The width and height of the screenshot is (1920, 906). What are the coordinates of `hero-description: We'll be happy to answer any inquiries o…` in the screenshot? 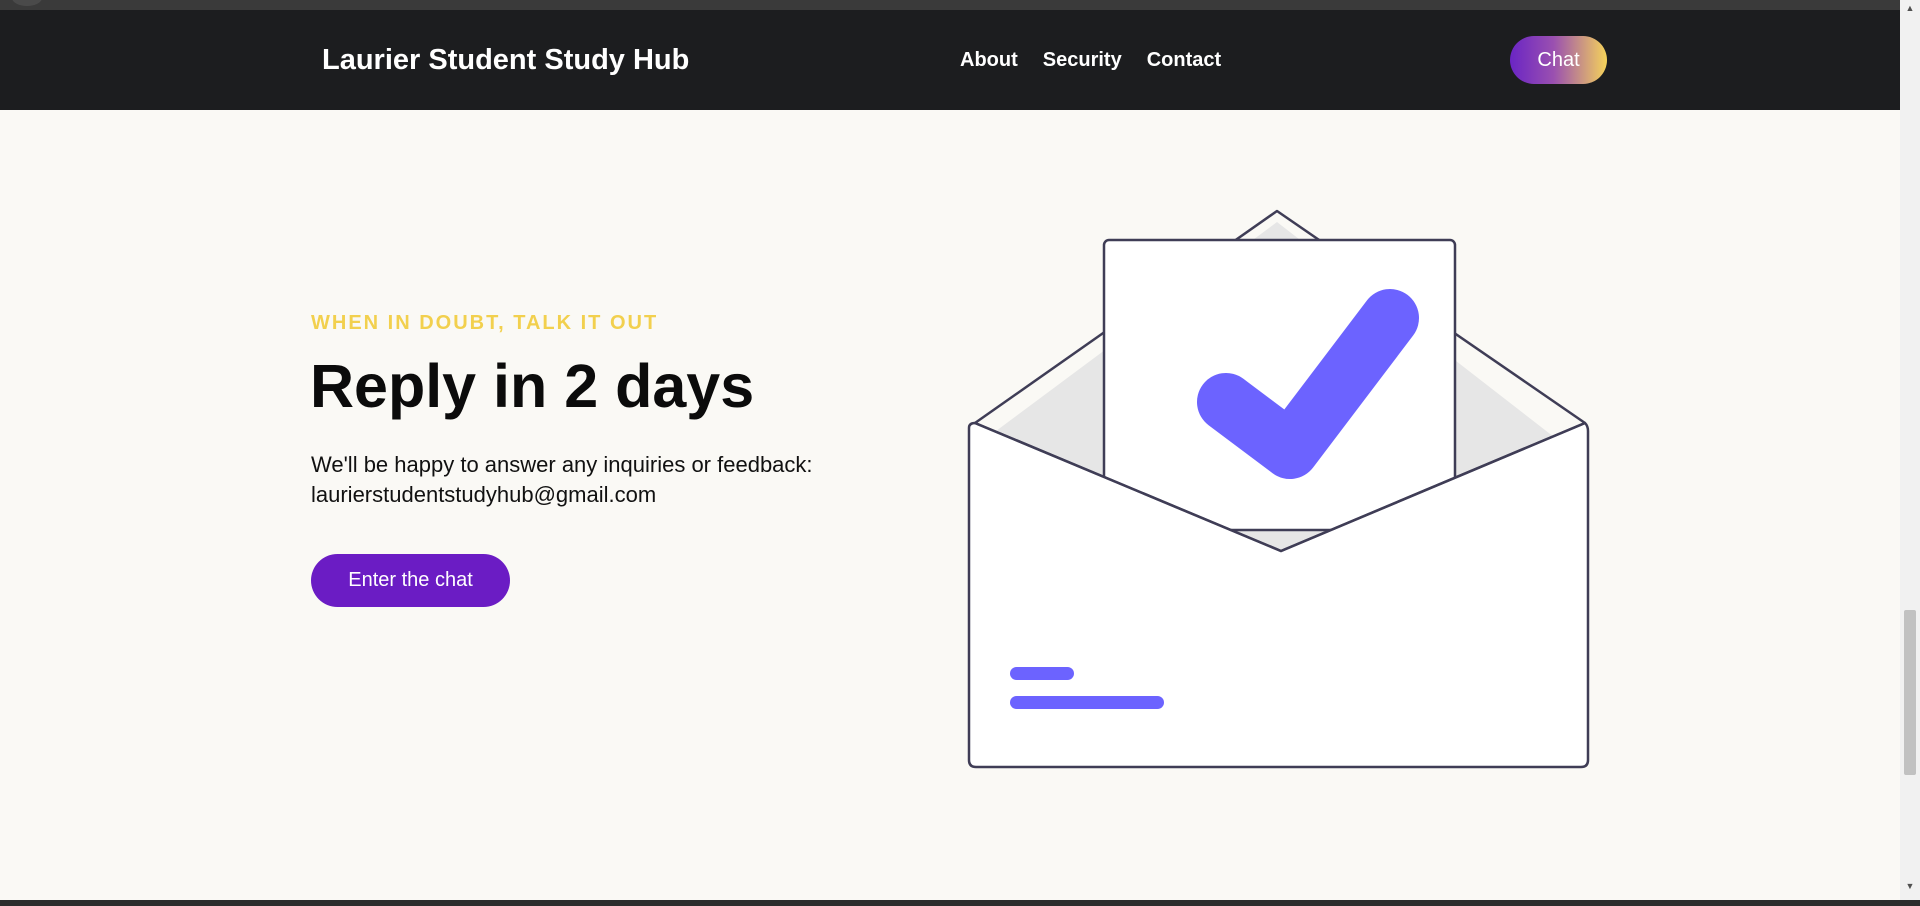 It's located at (562, 480).